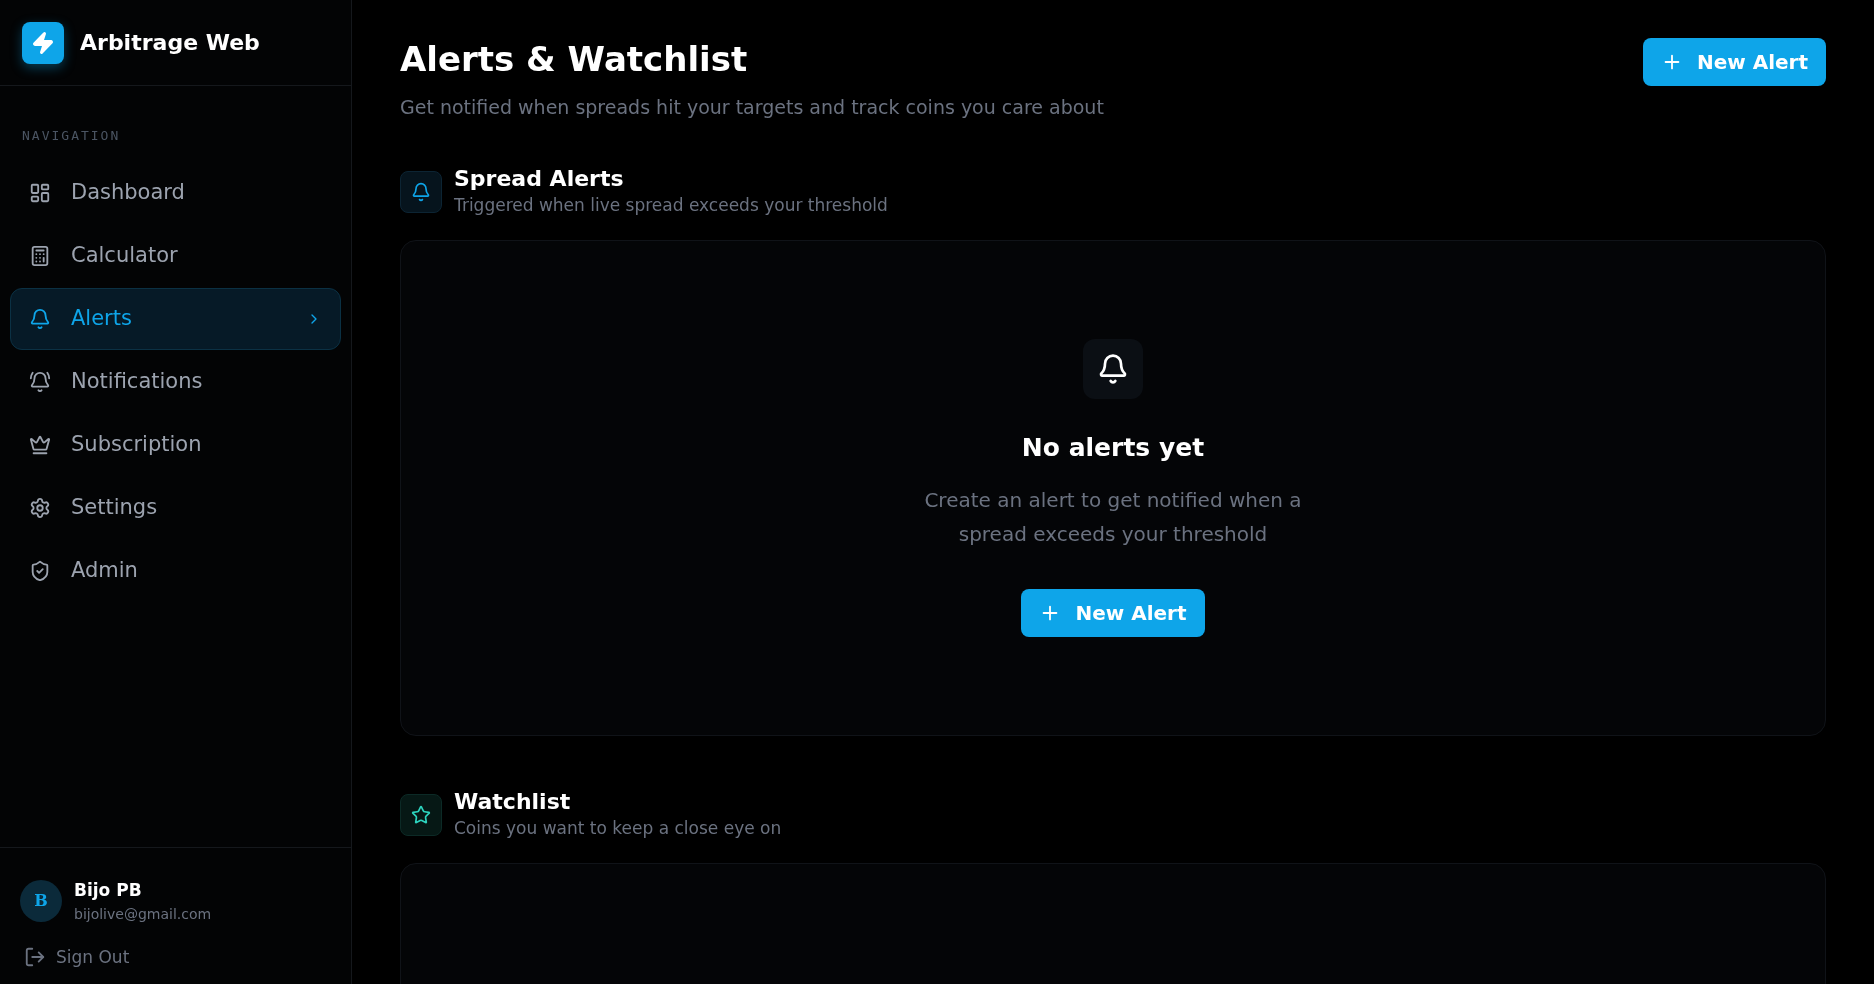  What do you see at coordinates (175, 381) in the screenshot?
I see `nav-item: Notifications` at bounding box center [175, 381].